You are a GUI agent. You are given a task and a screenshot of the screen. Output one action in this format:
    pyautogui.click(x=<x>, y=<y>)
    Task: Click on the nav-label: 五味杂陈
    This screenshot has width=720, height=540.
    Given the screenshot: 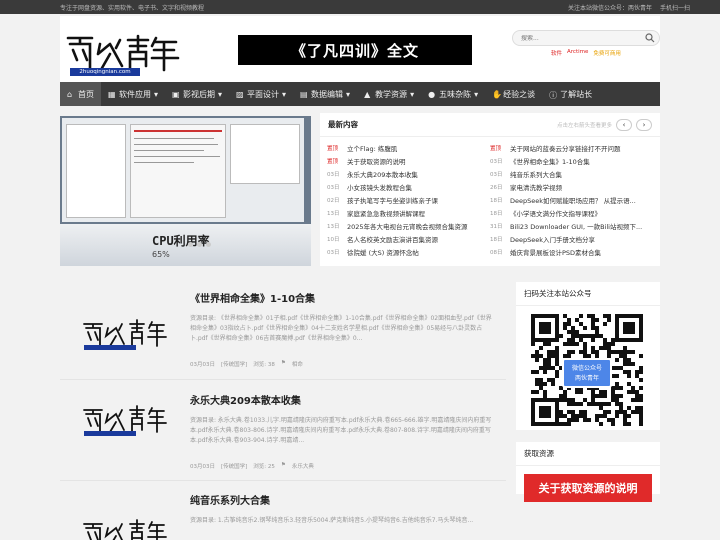 What is the action you would take?
    pyautogui.click(x=455, y=94)
    